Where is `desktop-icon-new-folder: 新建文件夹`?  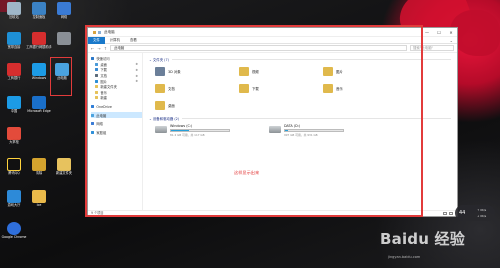
desktop-icon-new-folder: 新建文件夹 is located at coordinates (64, 167).